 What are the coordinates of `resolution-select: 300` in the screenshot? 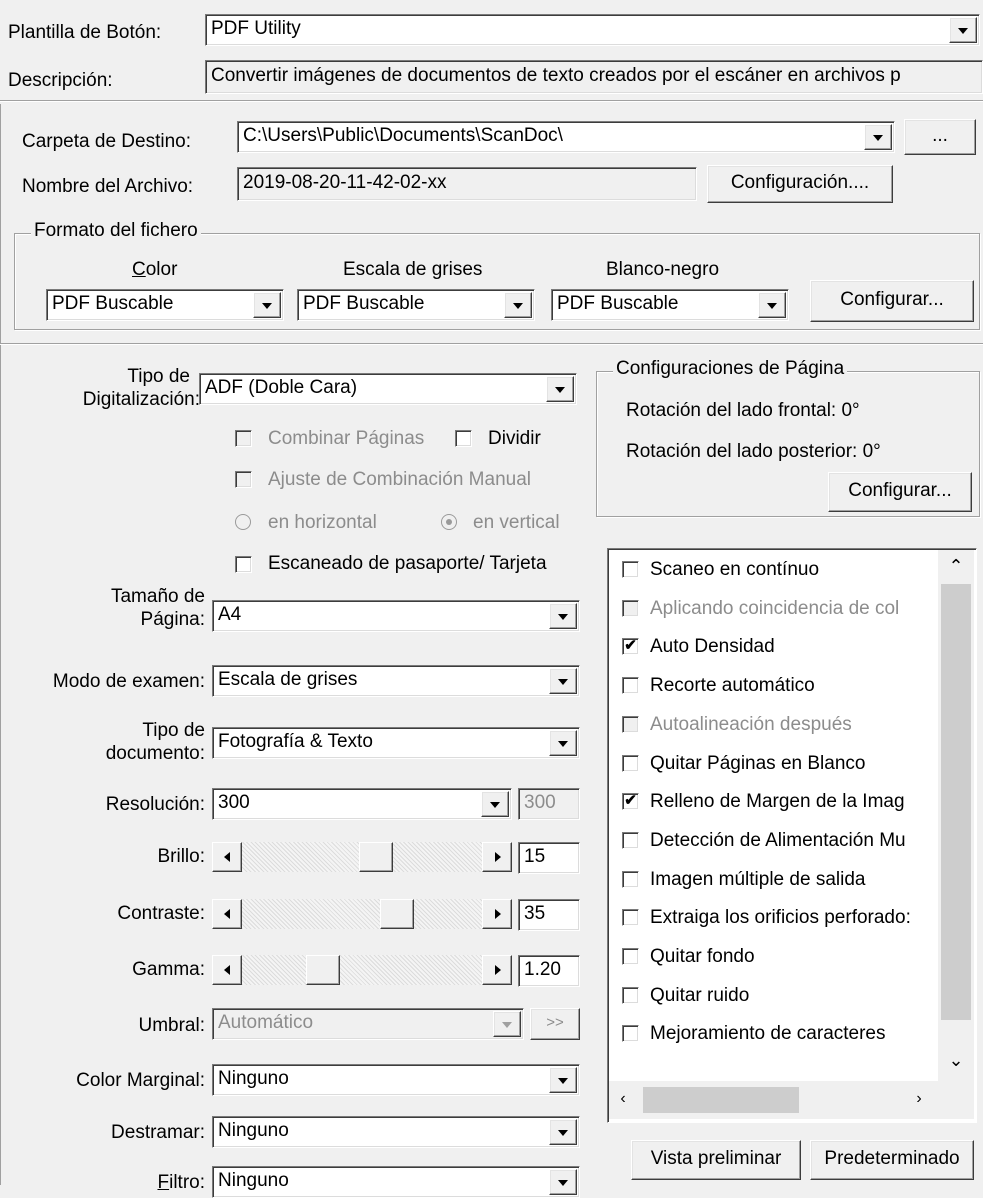 It's located at (362, 804).